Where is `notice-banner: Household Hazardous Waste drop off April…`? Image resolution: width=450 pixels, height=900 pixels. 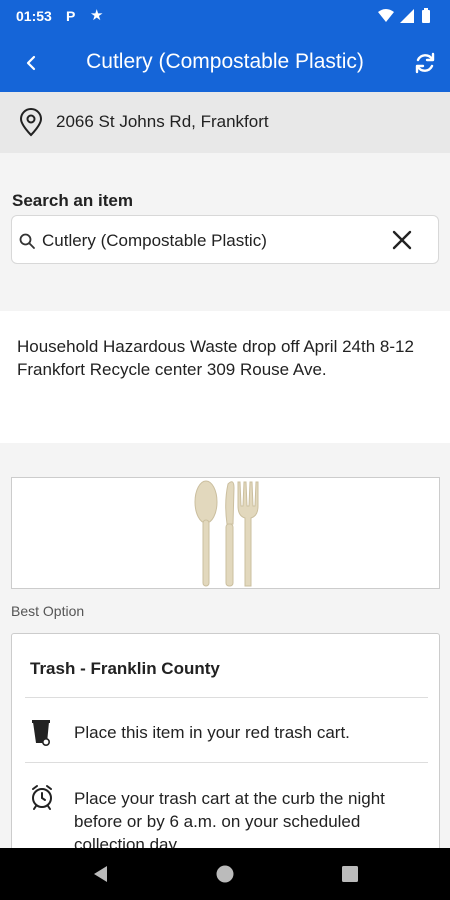
notice-banner: Household Hazardous Waste drop off April… is located at coordinates (225, 377).